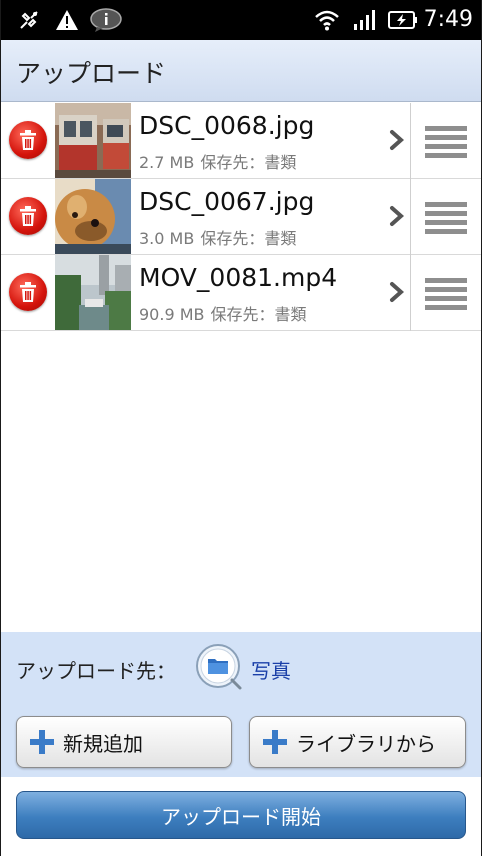 The height and width of the screenshot is (856, 482). What do you see at coordinates (366, 743) in the screenshot?
I see `from-library-label: ライブラリから` at bounding box center [366, 743].